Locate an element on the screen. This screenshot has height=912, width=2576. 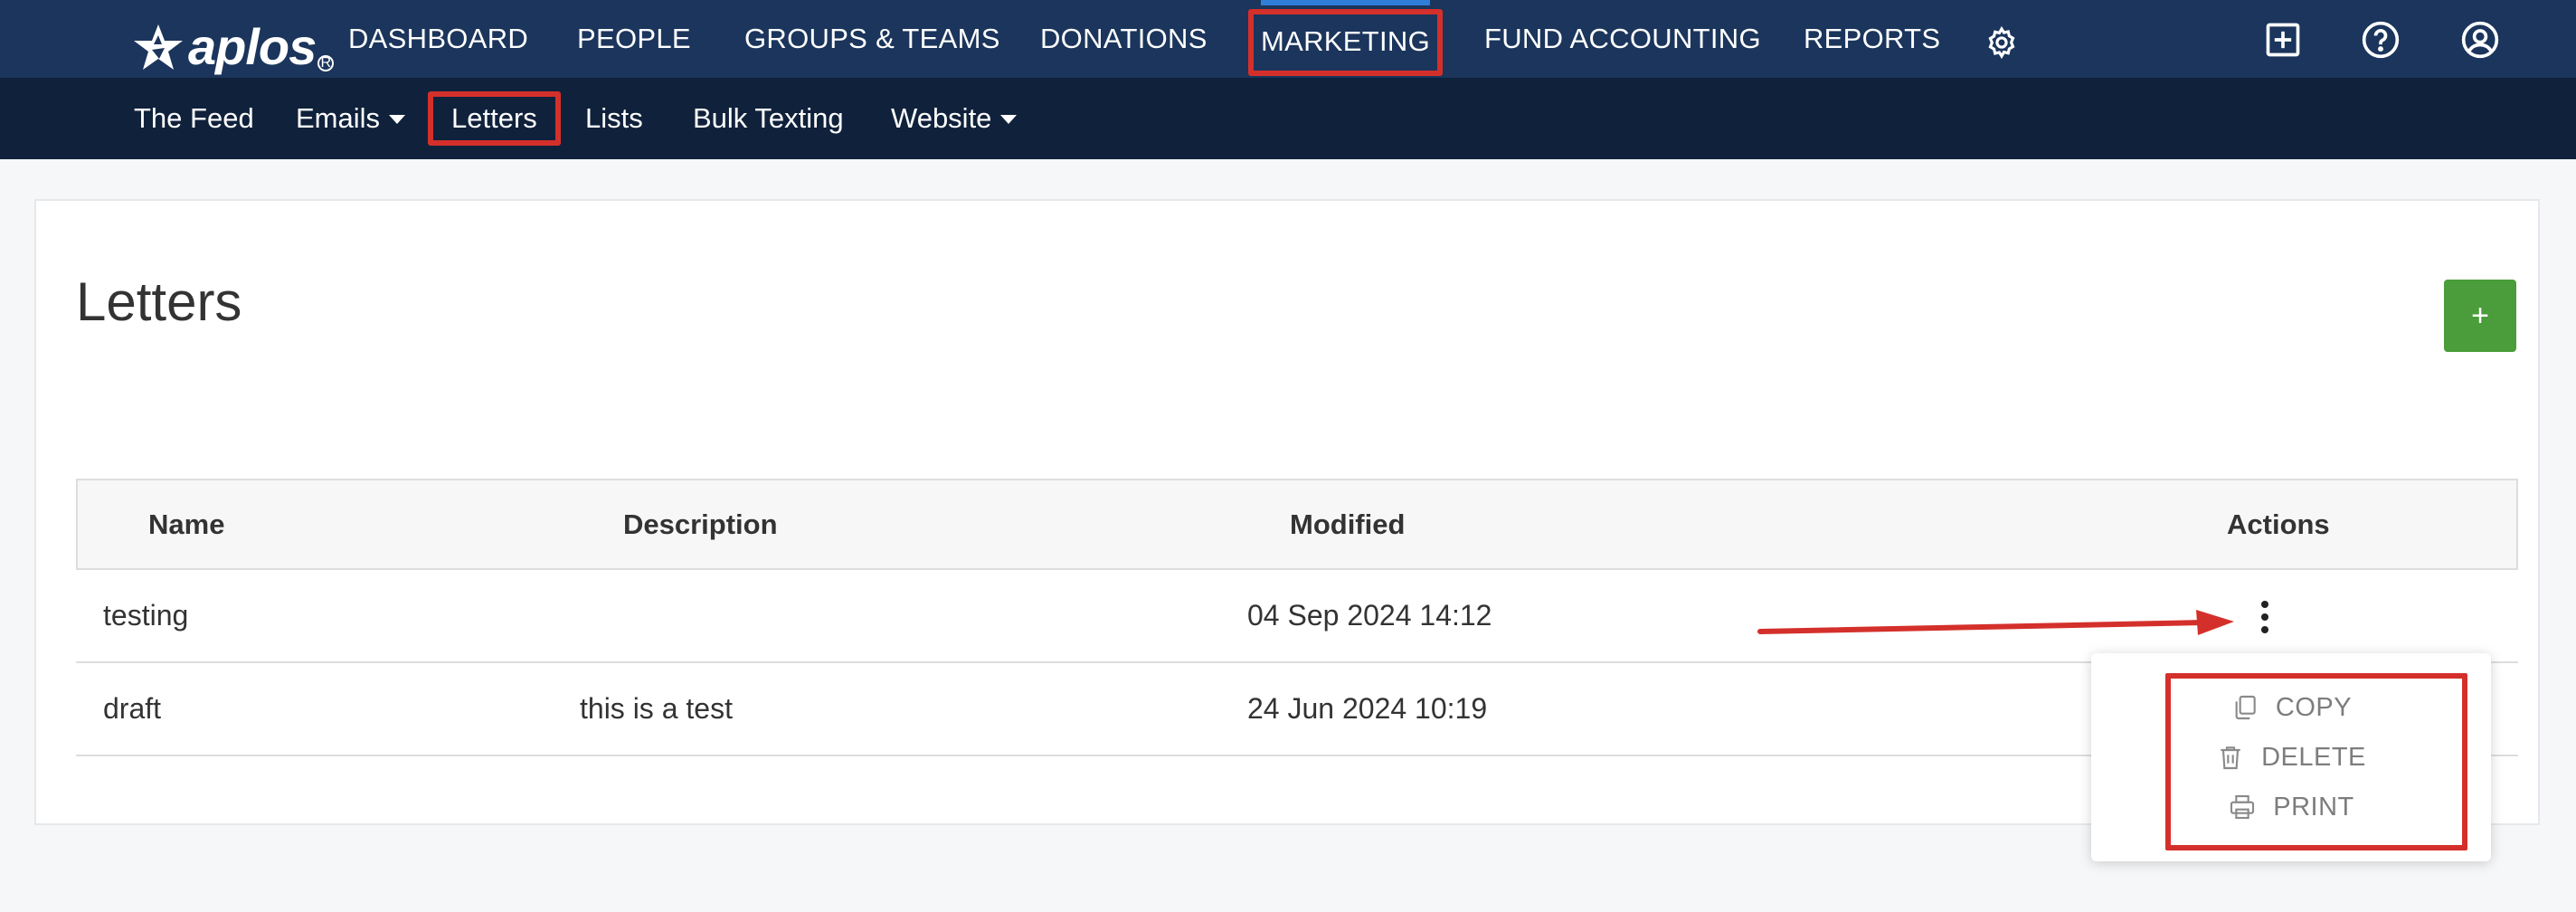
menu-item-print: PRINT is located at coordinates (2291, 808).